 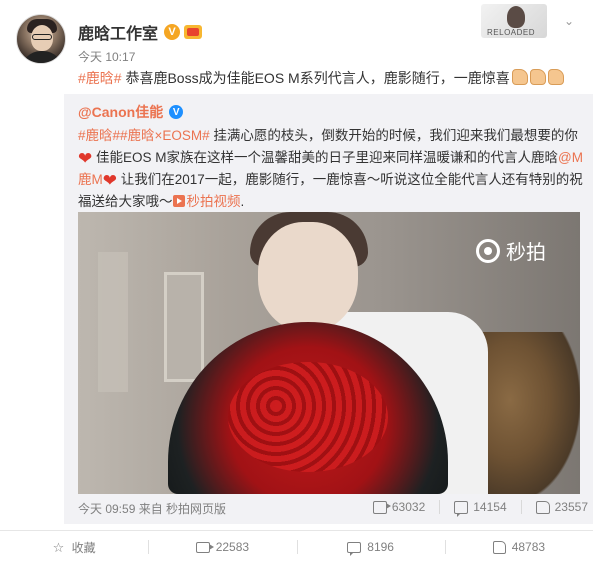 What do you see at coordinates (514, 21) in the screenshot?
I see `card-decoration-image: RELOADED` at bounding box center [514, 21].